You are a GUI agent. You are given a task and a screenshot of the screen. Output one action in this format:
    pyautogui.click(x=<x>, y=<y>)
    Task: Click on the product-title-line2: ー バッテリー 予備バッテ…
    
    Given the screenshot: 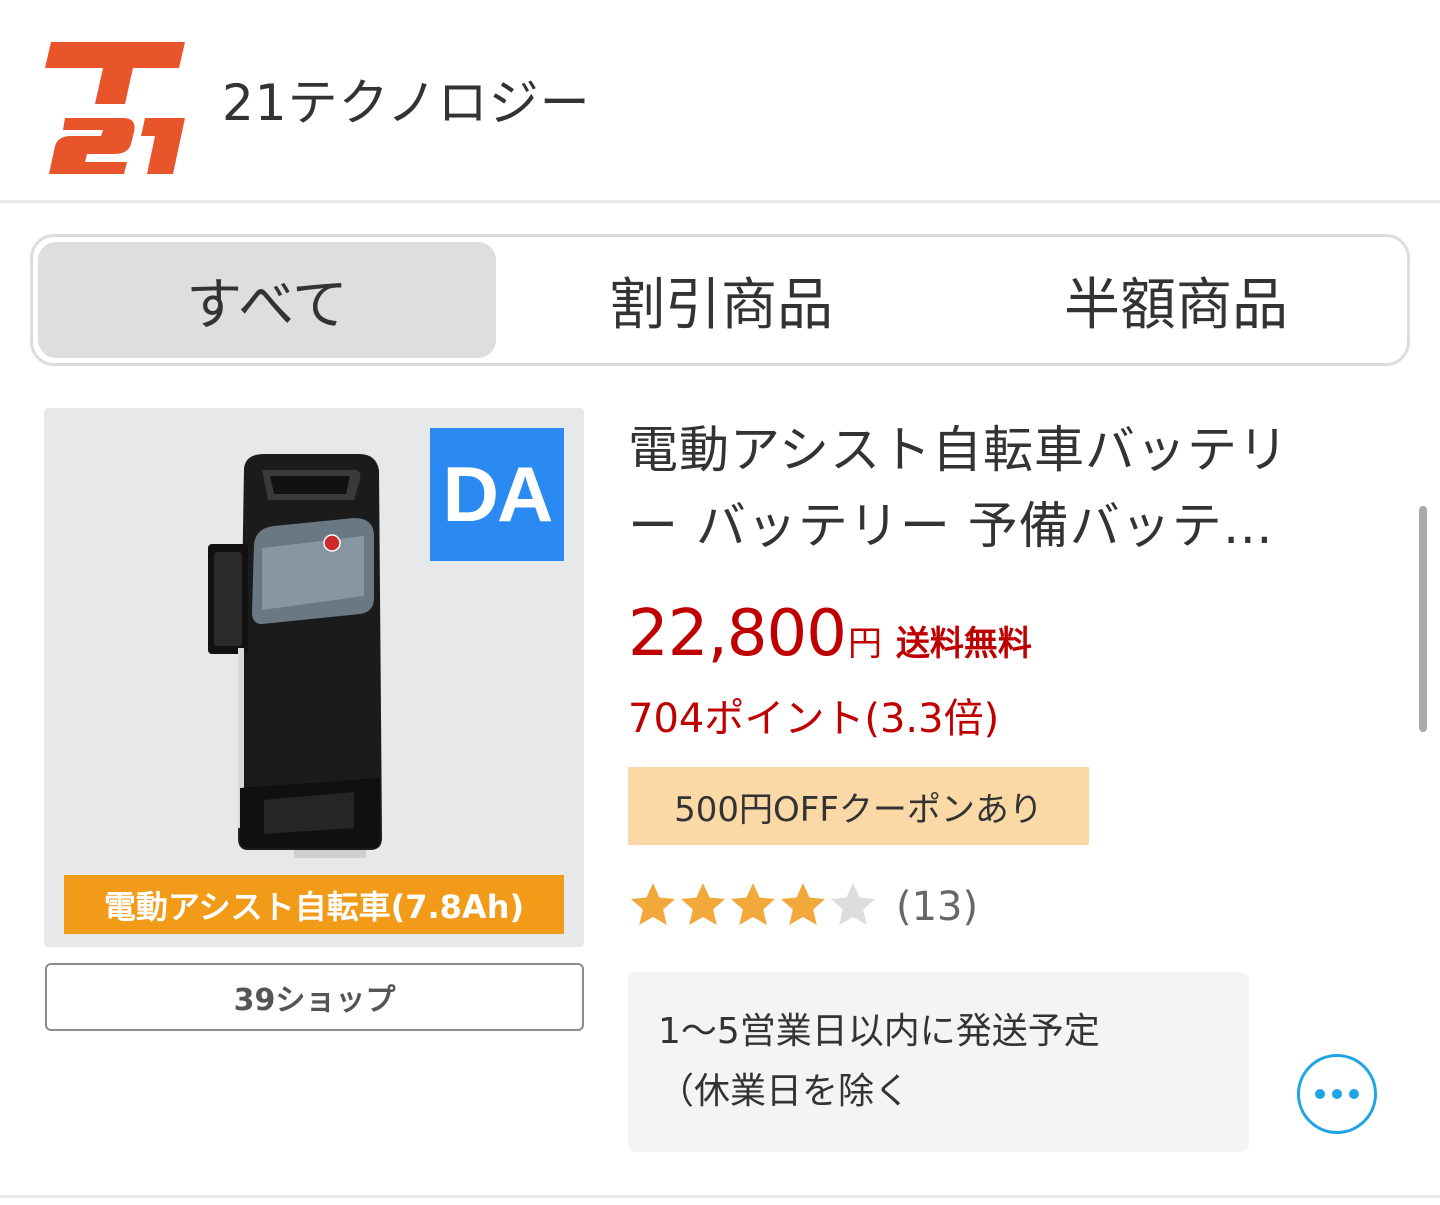 What is the action you would take?
    pyautogui.click(x=951, y=526)
    